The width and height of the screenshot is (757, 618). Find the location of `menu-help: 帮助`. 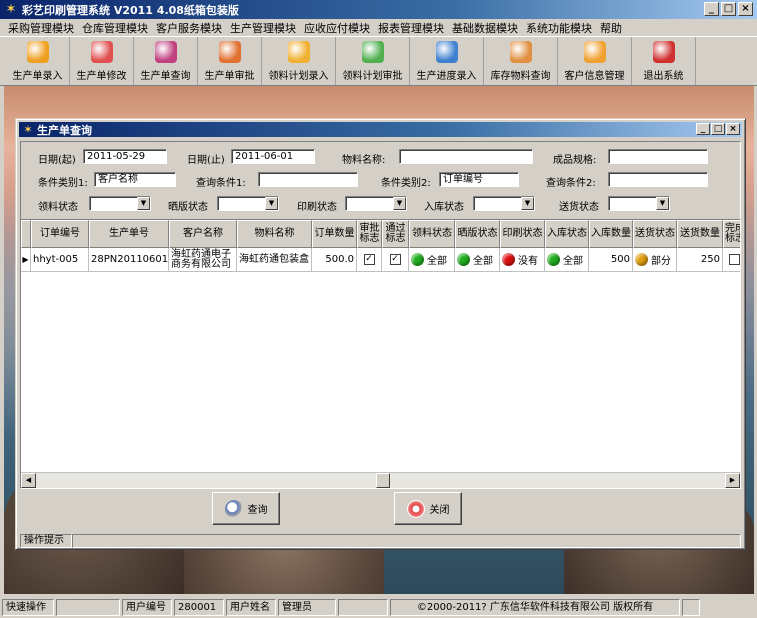

menu-help: 帮助 is located at coordinates (611, 28).